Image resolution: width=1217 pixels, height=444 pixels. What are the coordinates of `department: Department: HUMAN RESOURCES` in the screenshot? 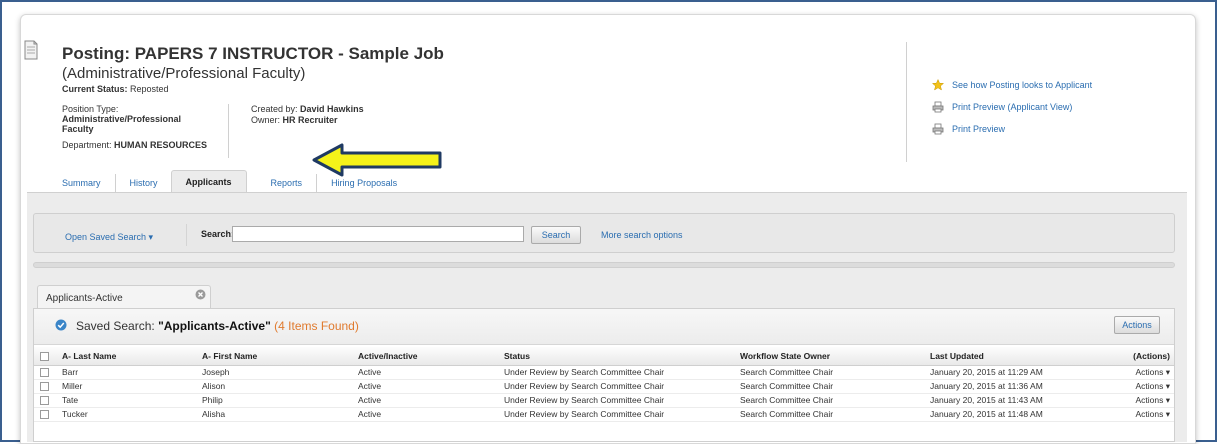 It's located at (142, 145).